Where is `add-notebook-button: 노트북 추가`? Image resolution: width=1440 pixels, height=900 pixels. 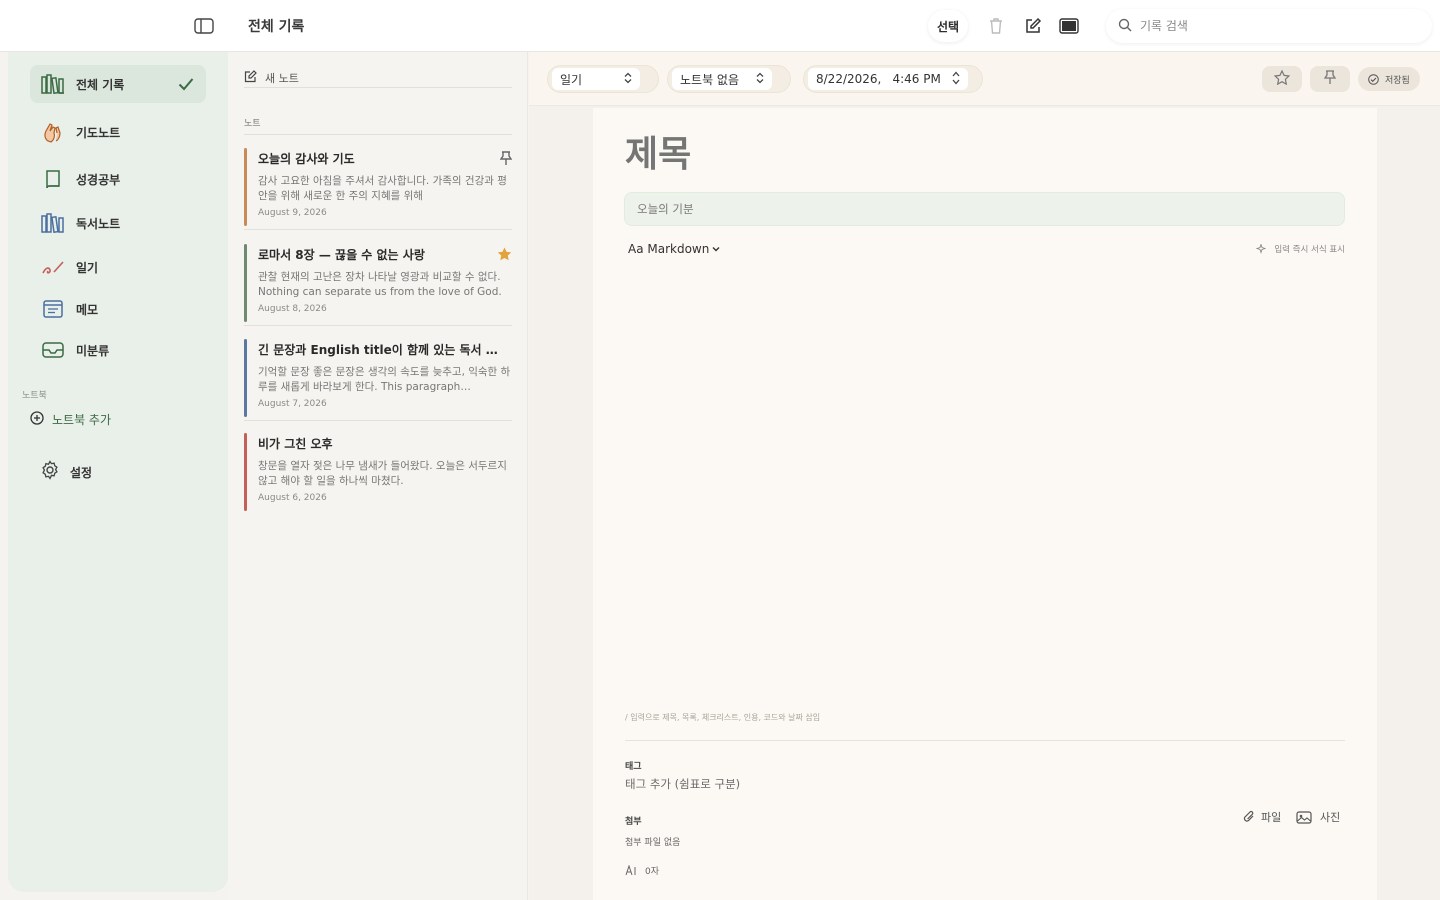
add-notebook-button: 노트북 추가 is located at coordinates (70, 419).